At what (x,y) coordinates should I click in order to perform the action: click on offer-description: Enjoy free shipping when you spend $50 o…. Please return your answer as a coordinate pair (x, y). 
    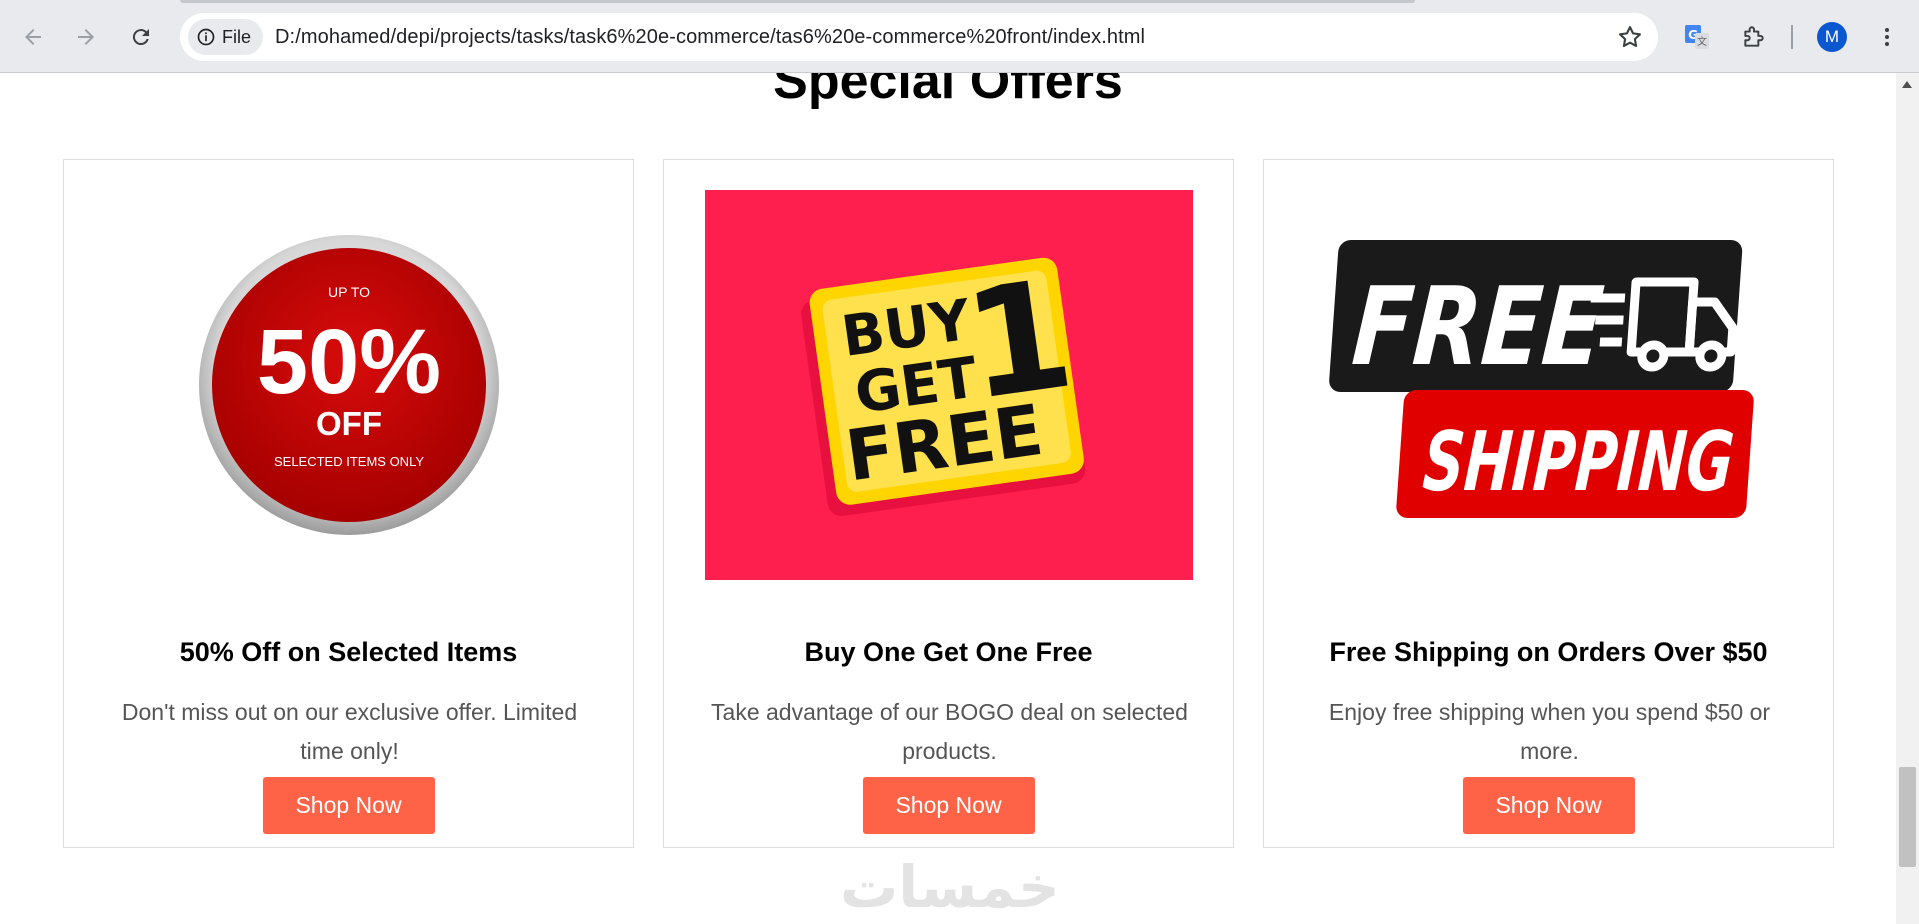
    Looking at the image, I should click on (1549, 731).